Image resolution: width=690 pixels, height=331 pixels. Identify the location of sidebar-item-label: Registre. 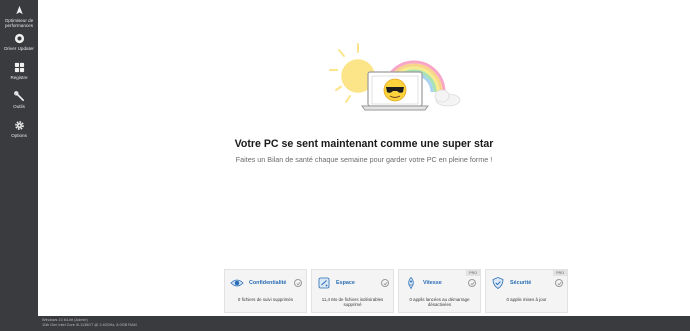
(19, 77).